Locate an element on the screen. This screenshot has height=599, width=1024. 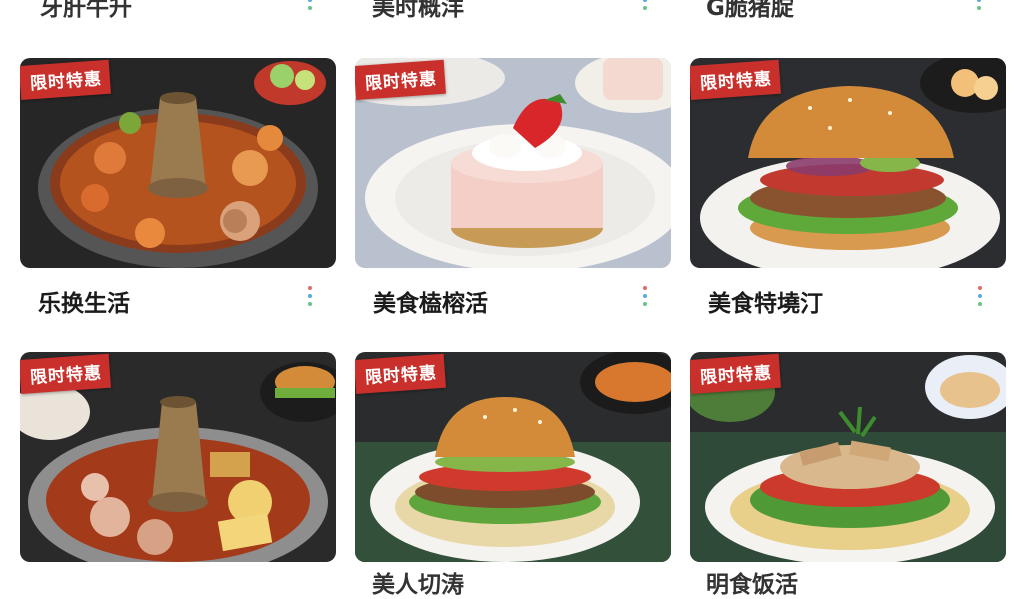
clipped-title: 美时概洋 is located at coordinates (418, 10).